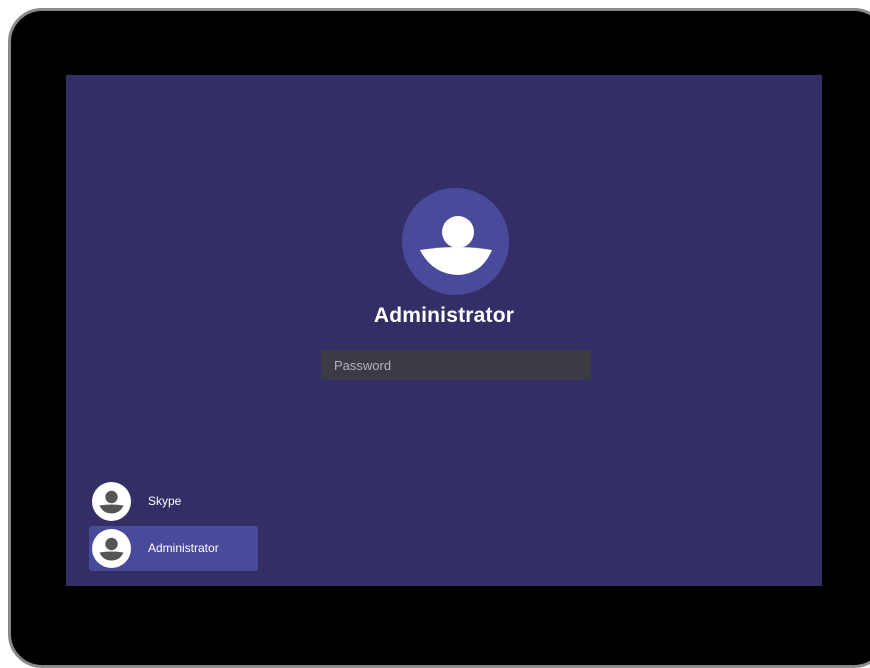 The height and width of the screenshot is (668, 870). What do you see at coordinates (165, 501) in the screenshot?
I see `user-item-label: Skype` at bounding box center [165, 501].